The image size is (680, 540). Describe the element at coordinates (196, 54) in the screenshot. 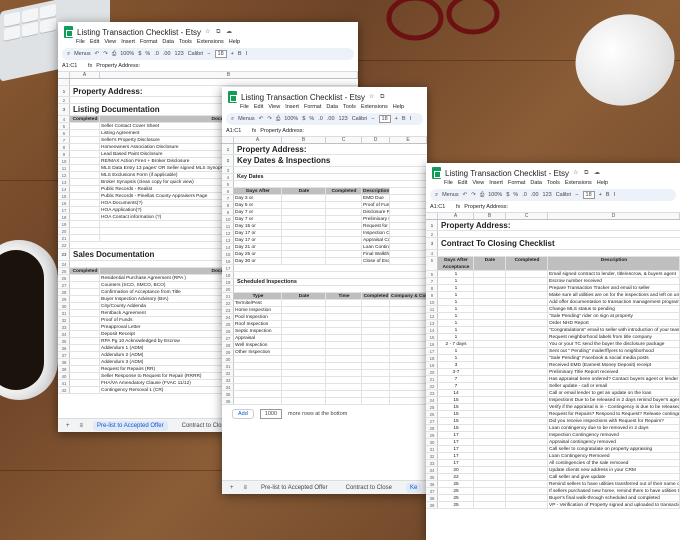

I see `font-select: Calibri` at that location.